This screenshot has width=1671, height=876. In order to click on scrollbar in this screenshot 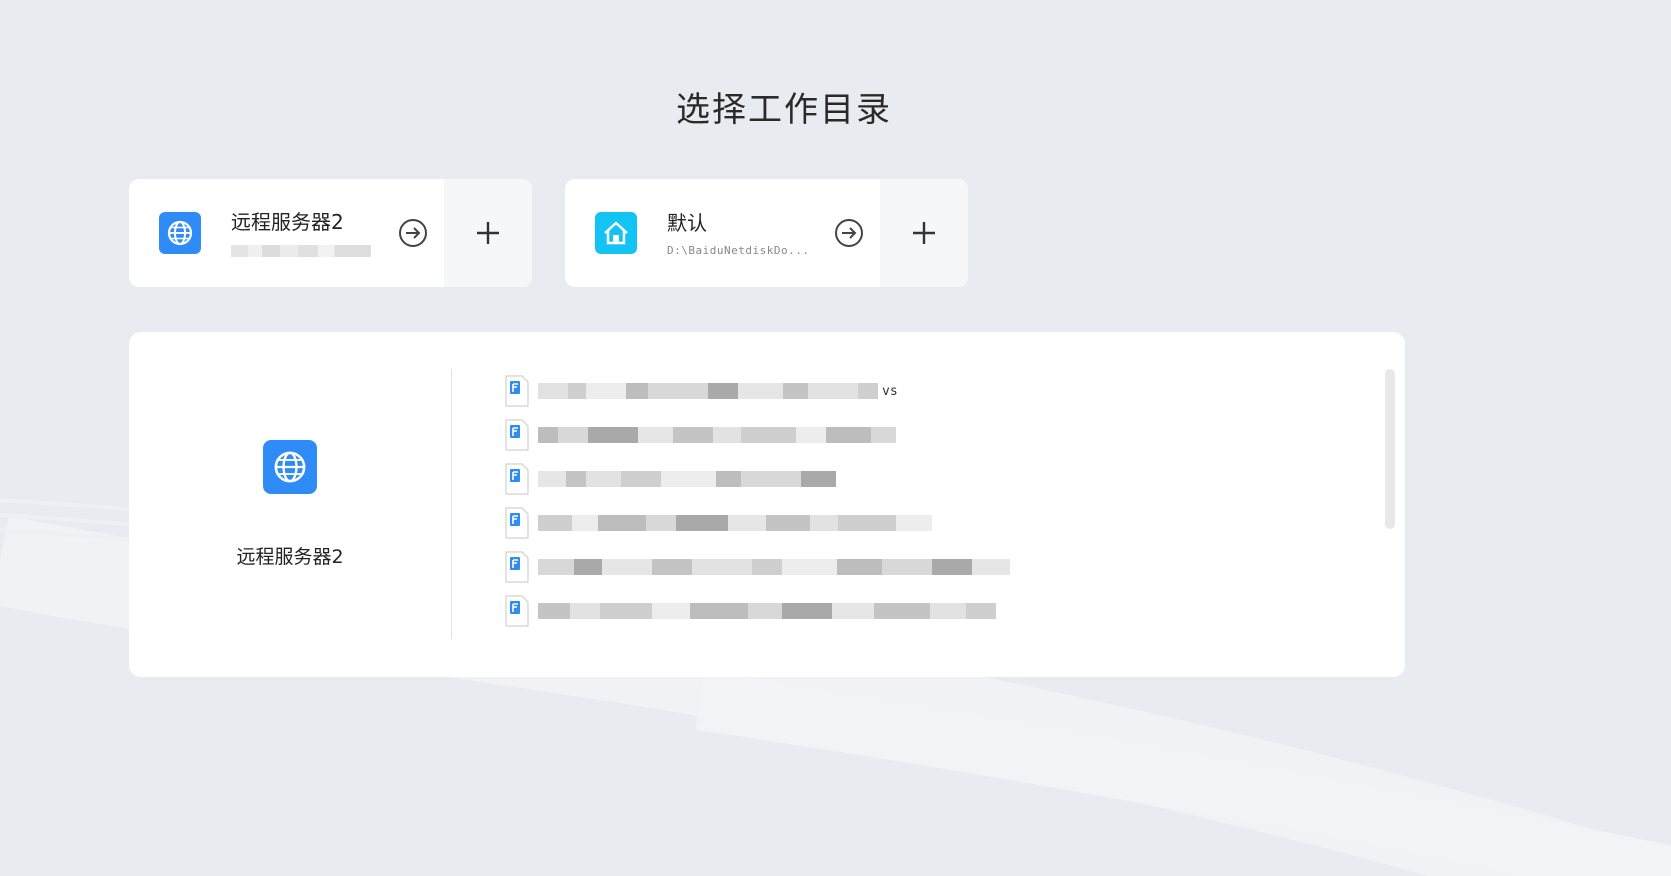, I will do `click(1390, 449)`.